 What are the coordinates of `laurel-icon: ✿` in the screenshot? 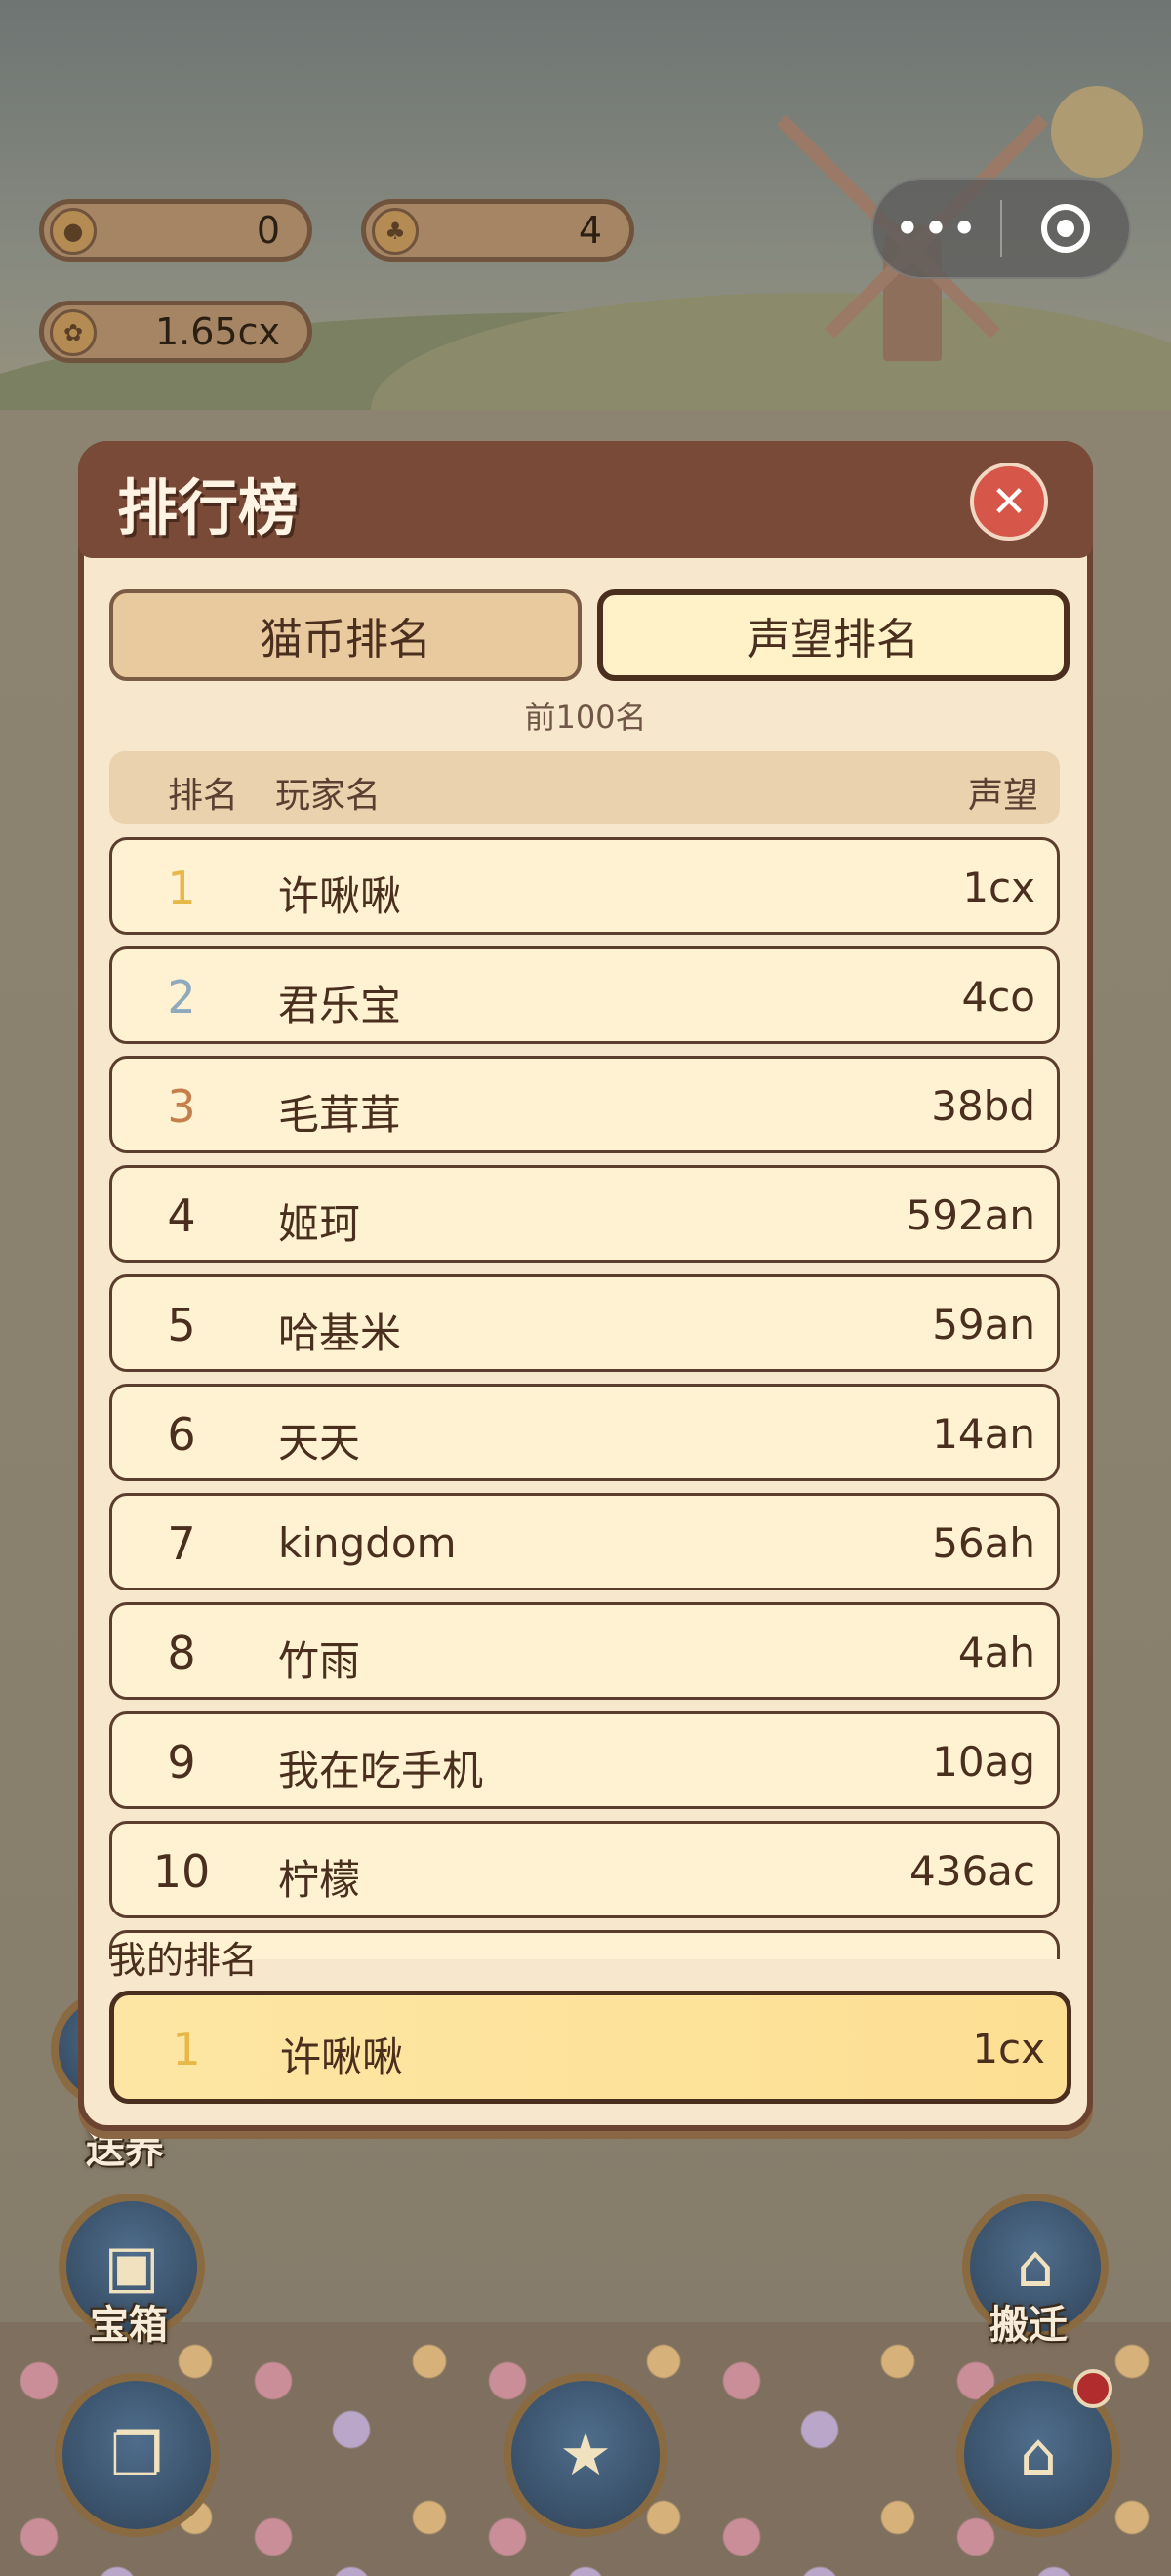 It's located at (73, 332).